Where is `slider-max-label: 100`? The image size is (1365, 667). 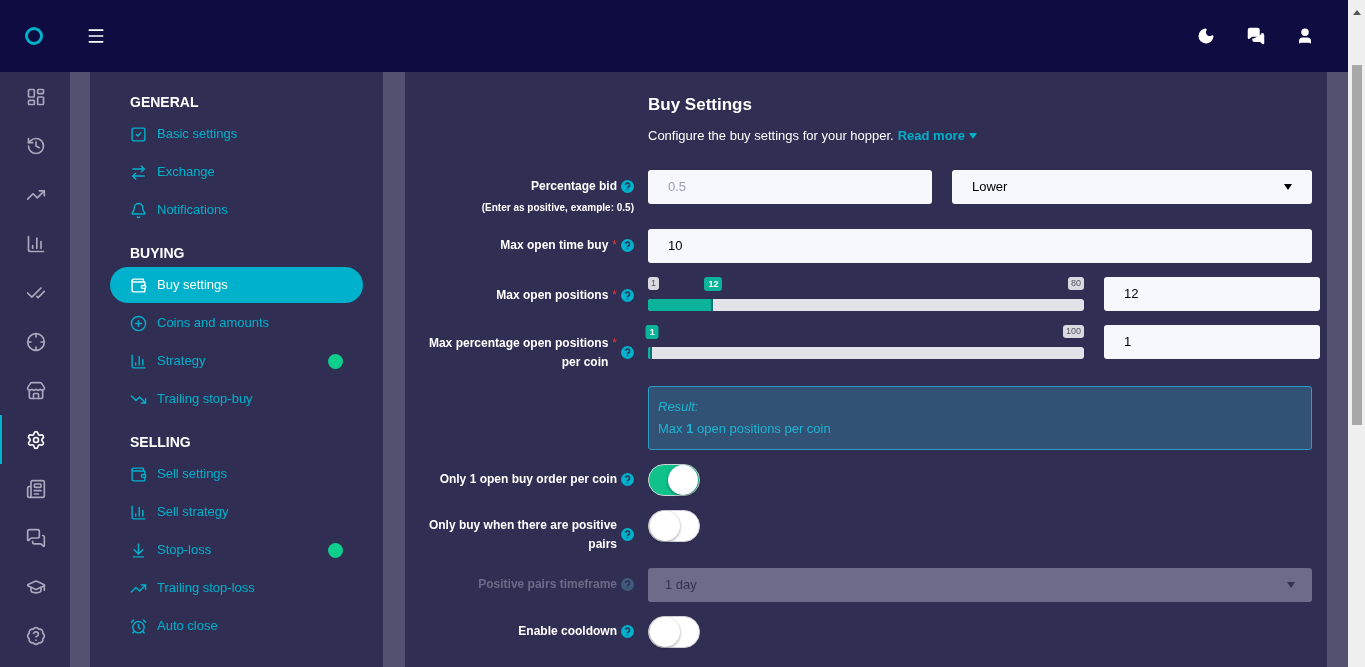 slider-max-label: 100 is located at coordinates (1073, 331).